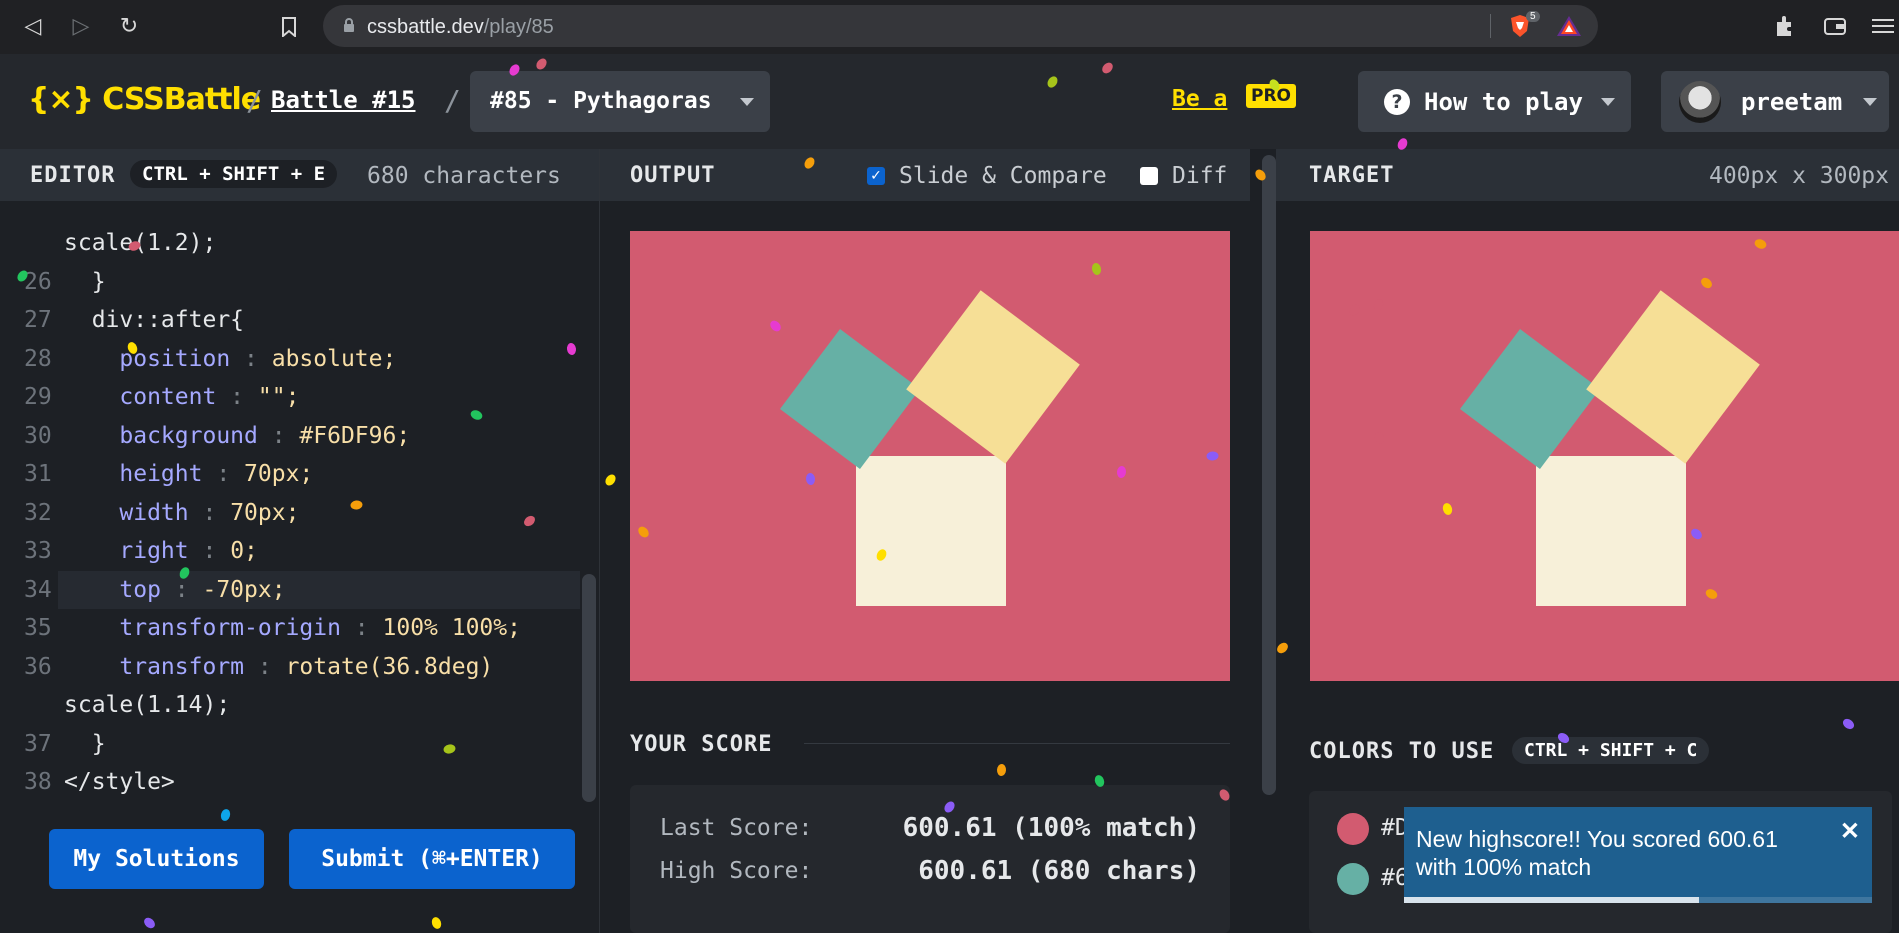 Image resolution: width=1899 pixels, height=933 pixels. What do you see at coordinates (290, 782) in the screenshot?
I see `code-line: 38 </style>` at bounding box center [290, 782].